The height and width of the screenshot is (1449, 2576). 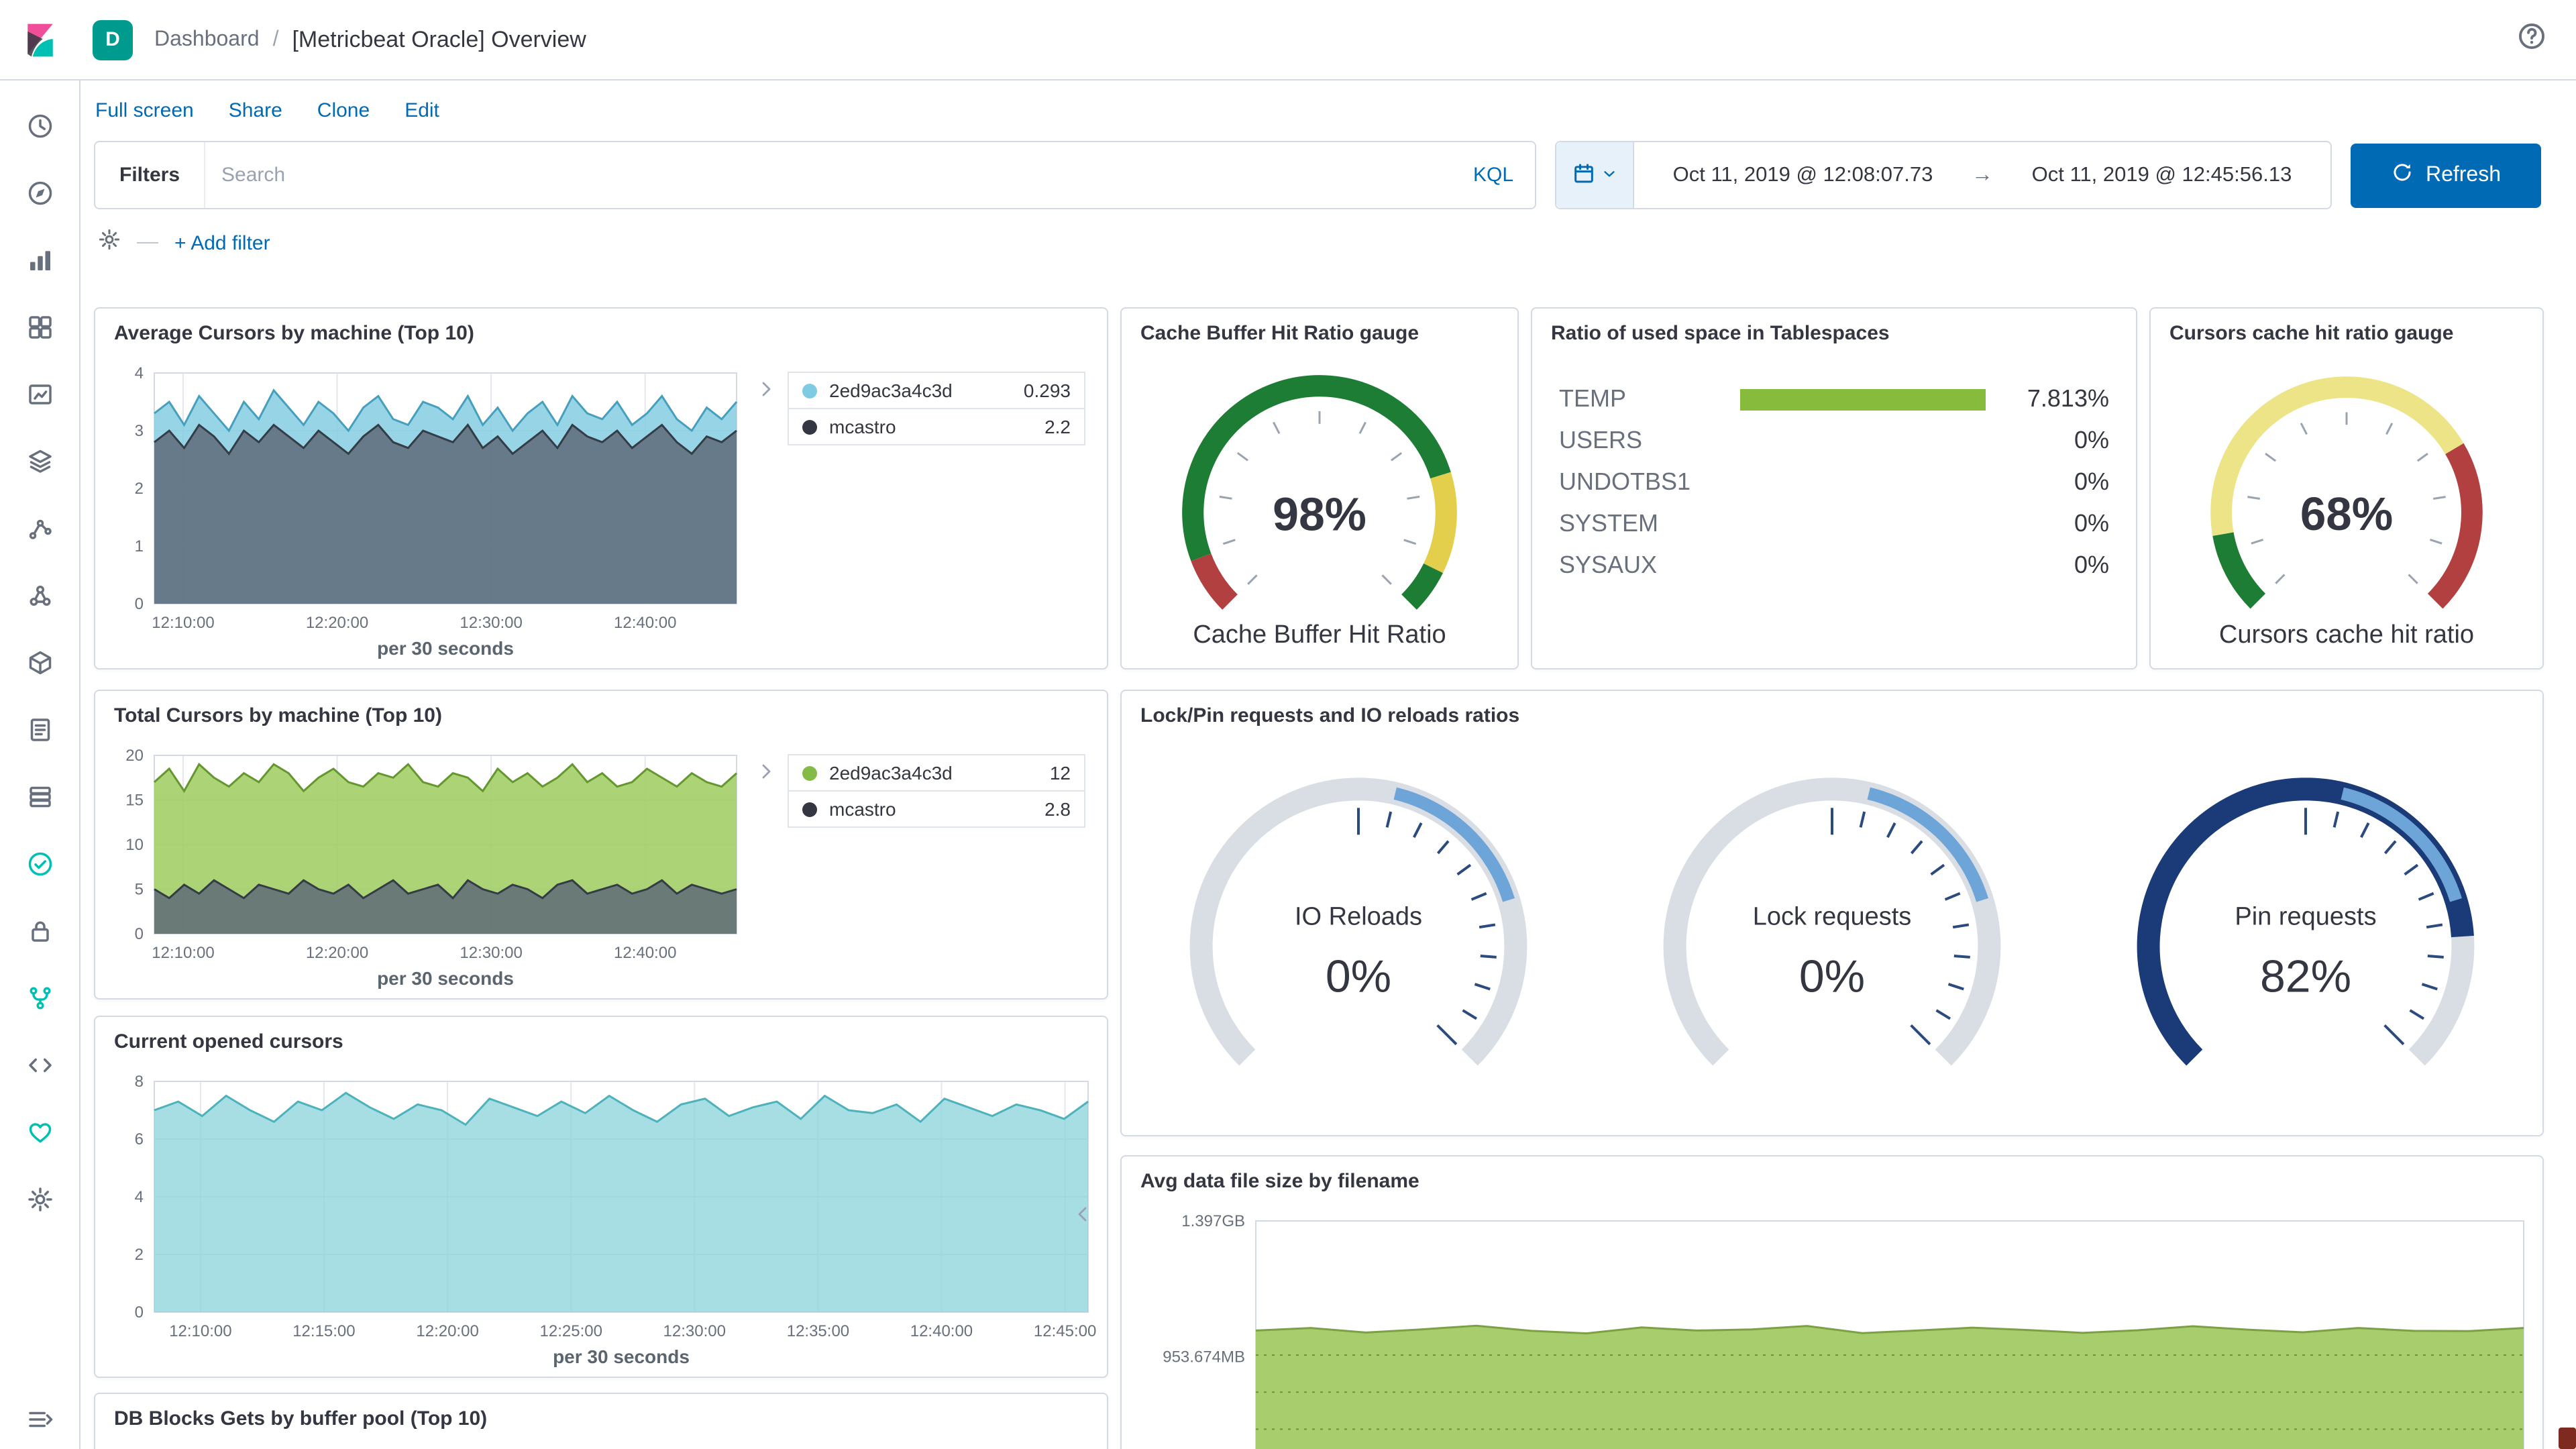 What do you see at coordinates (39, 1132) in the screenshot?
I see `monitoring-icon` at bounding box center [39, 1132].